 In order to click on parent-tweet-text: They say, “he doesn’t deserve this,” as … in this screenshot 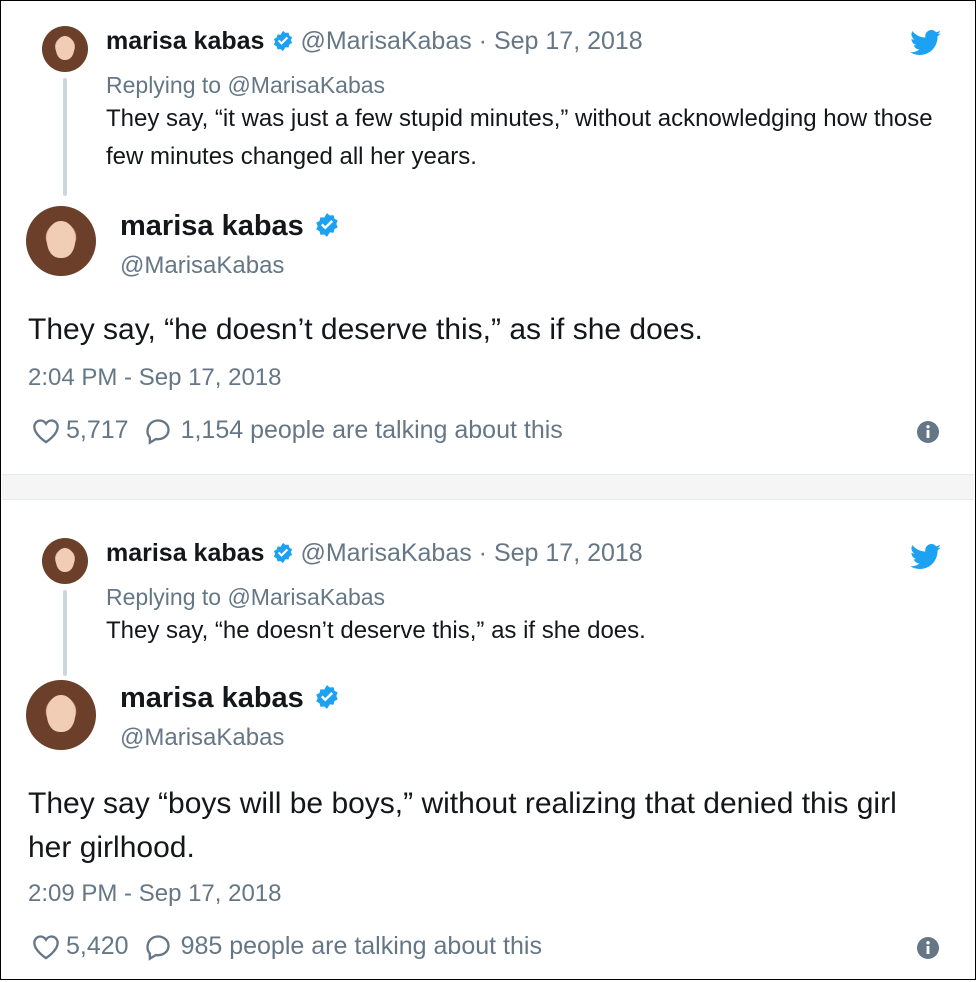, I will do `click(376, 630)`.